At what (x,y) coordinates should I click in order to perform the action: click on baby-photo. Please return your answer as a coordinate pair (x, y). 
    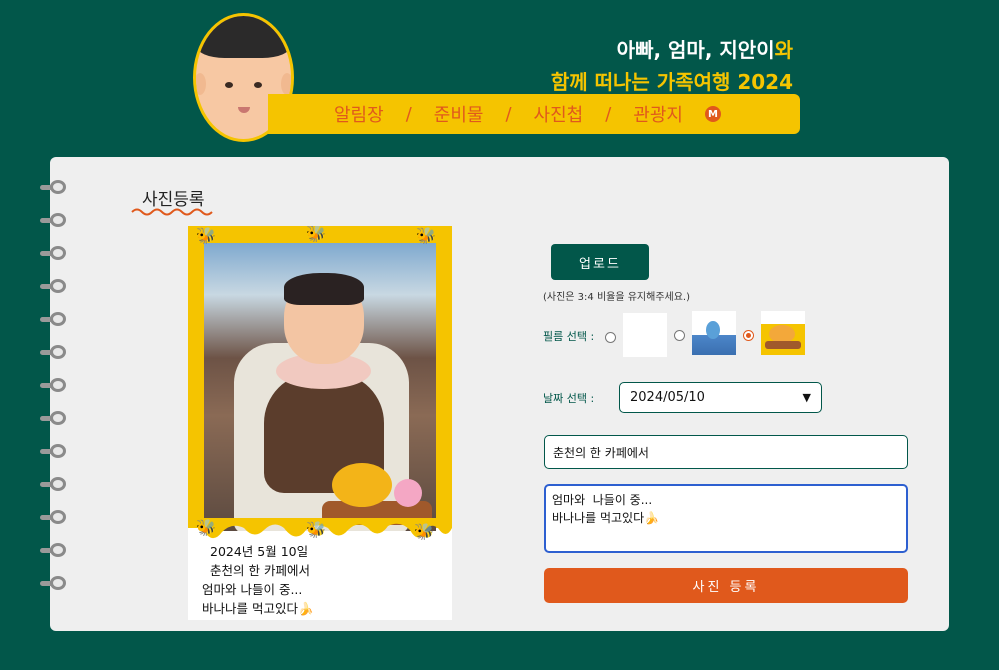
    Looking at the image, I should click on (320, 387).